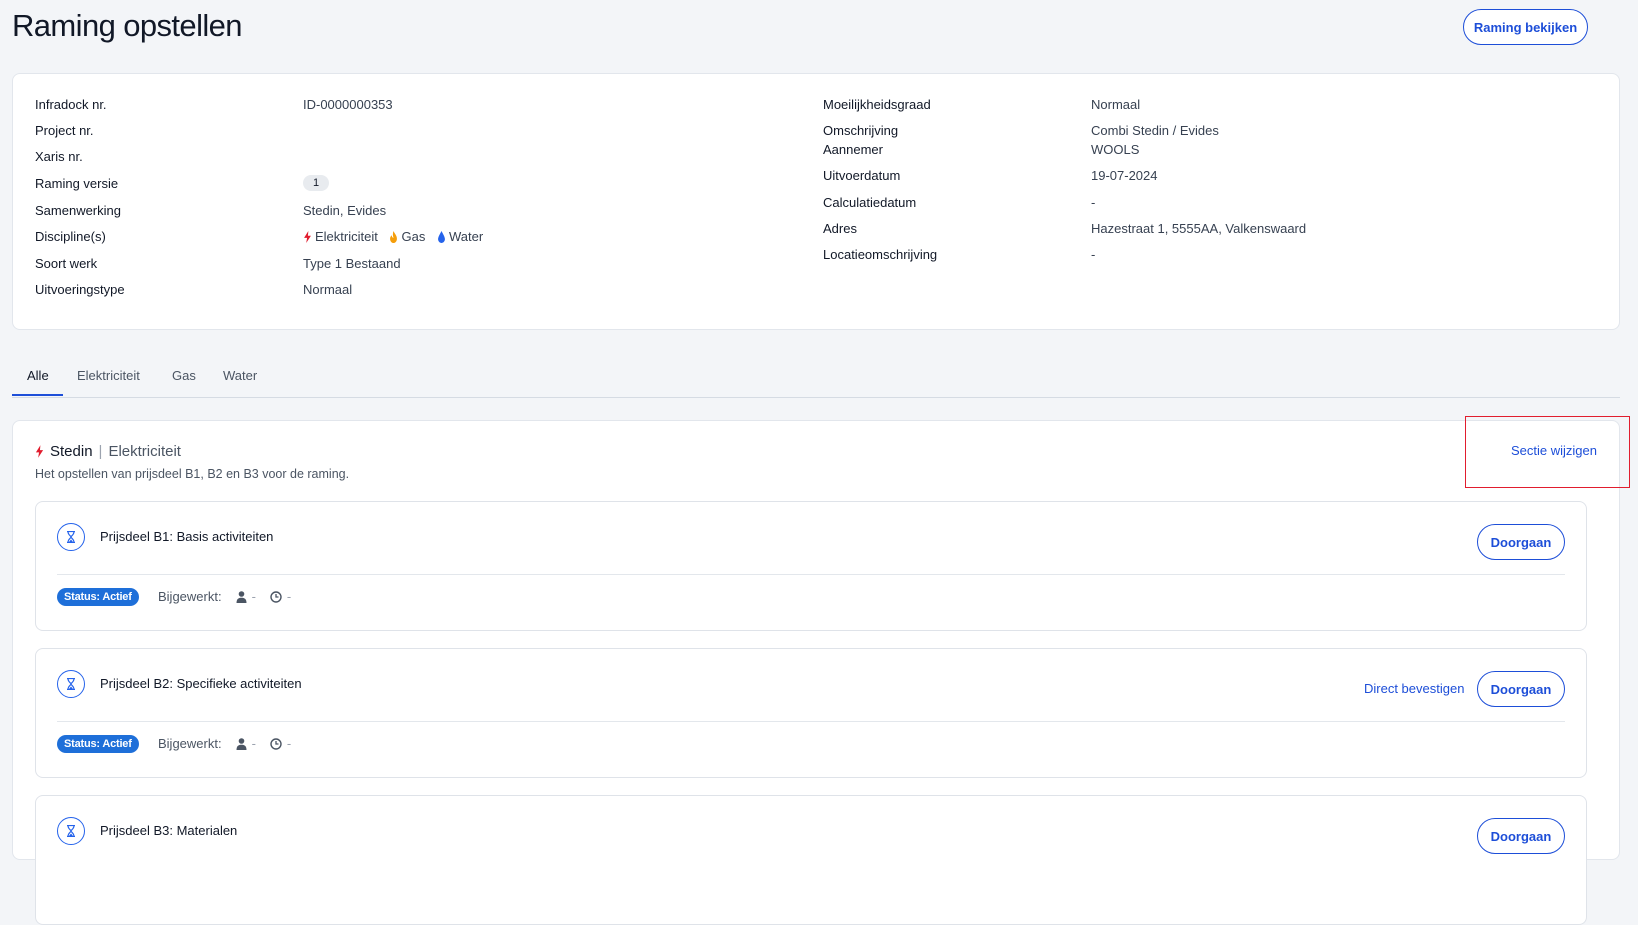  Describe the element at coordinates (37, 395) in the screenshot. I see `active-tab-indicator` at that location.